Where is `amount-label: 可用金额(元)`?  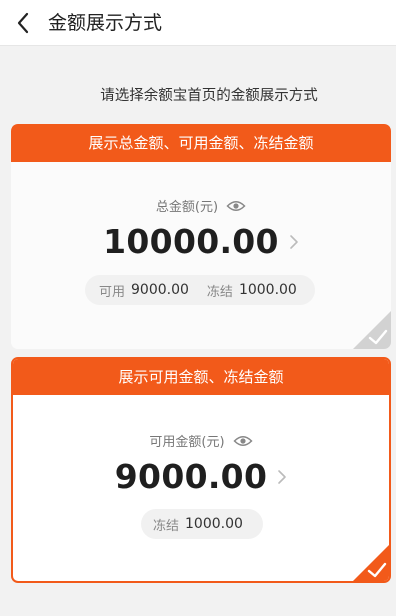
amount-label: 可用金额(元) is located at coordinates (187, 442).